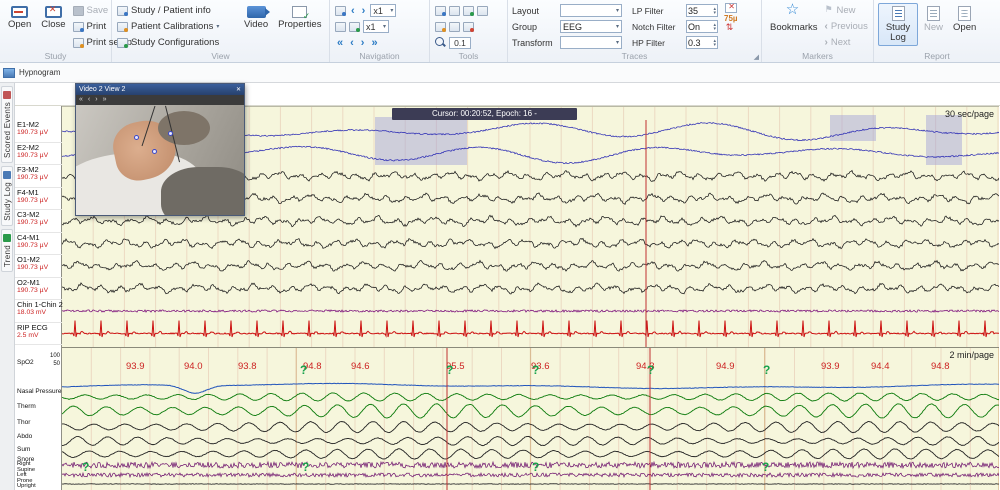 The width and height of the screenshot is (1000, 490). I want to click on nav-next-event-icon: ›, so click(364, 11).